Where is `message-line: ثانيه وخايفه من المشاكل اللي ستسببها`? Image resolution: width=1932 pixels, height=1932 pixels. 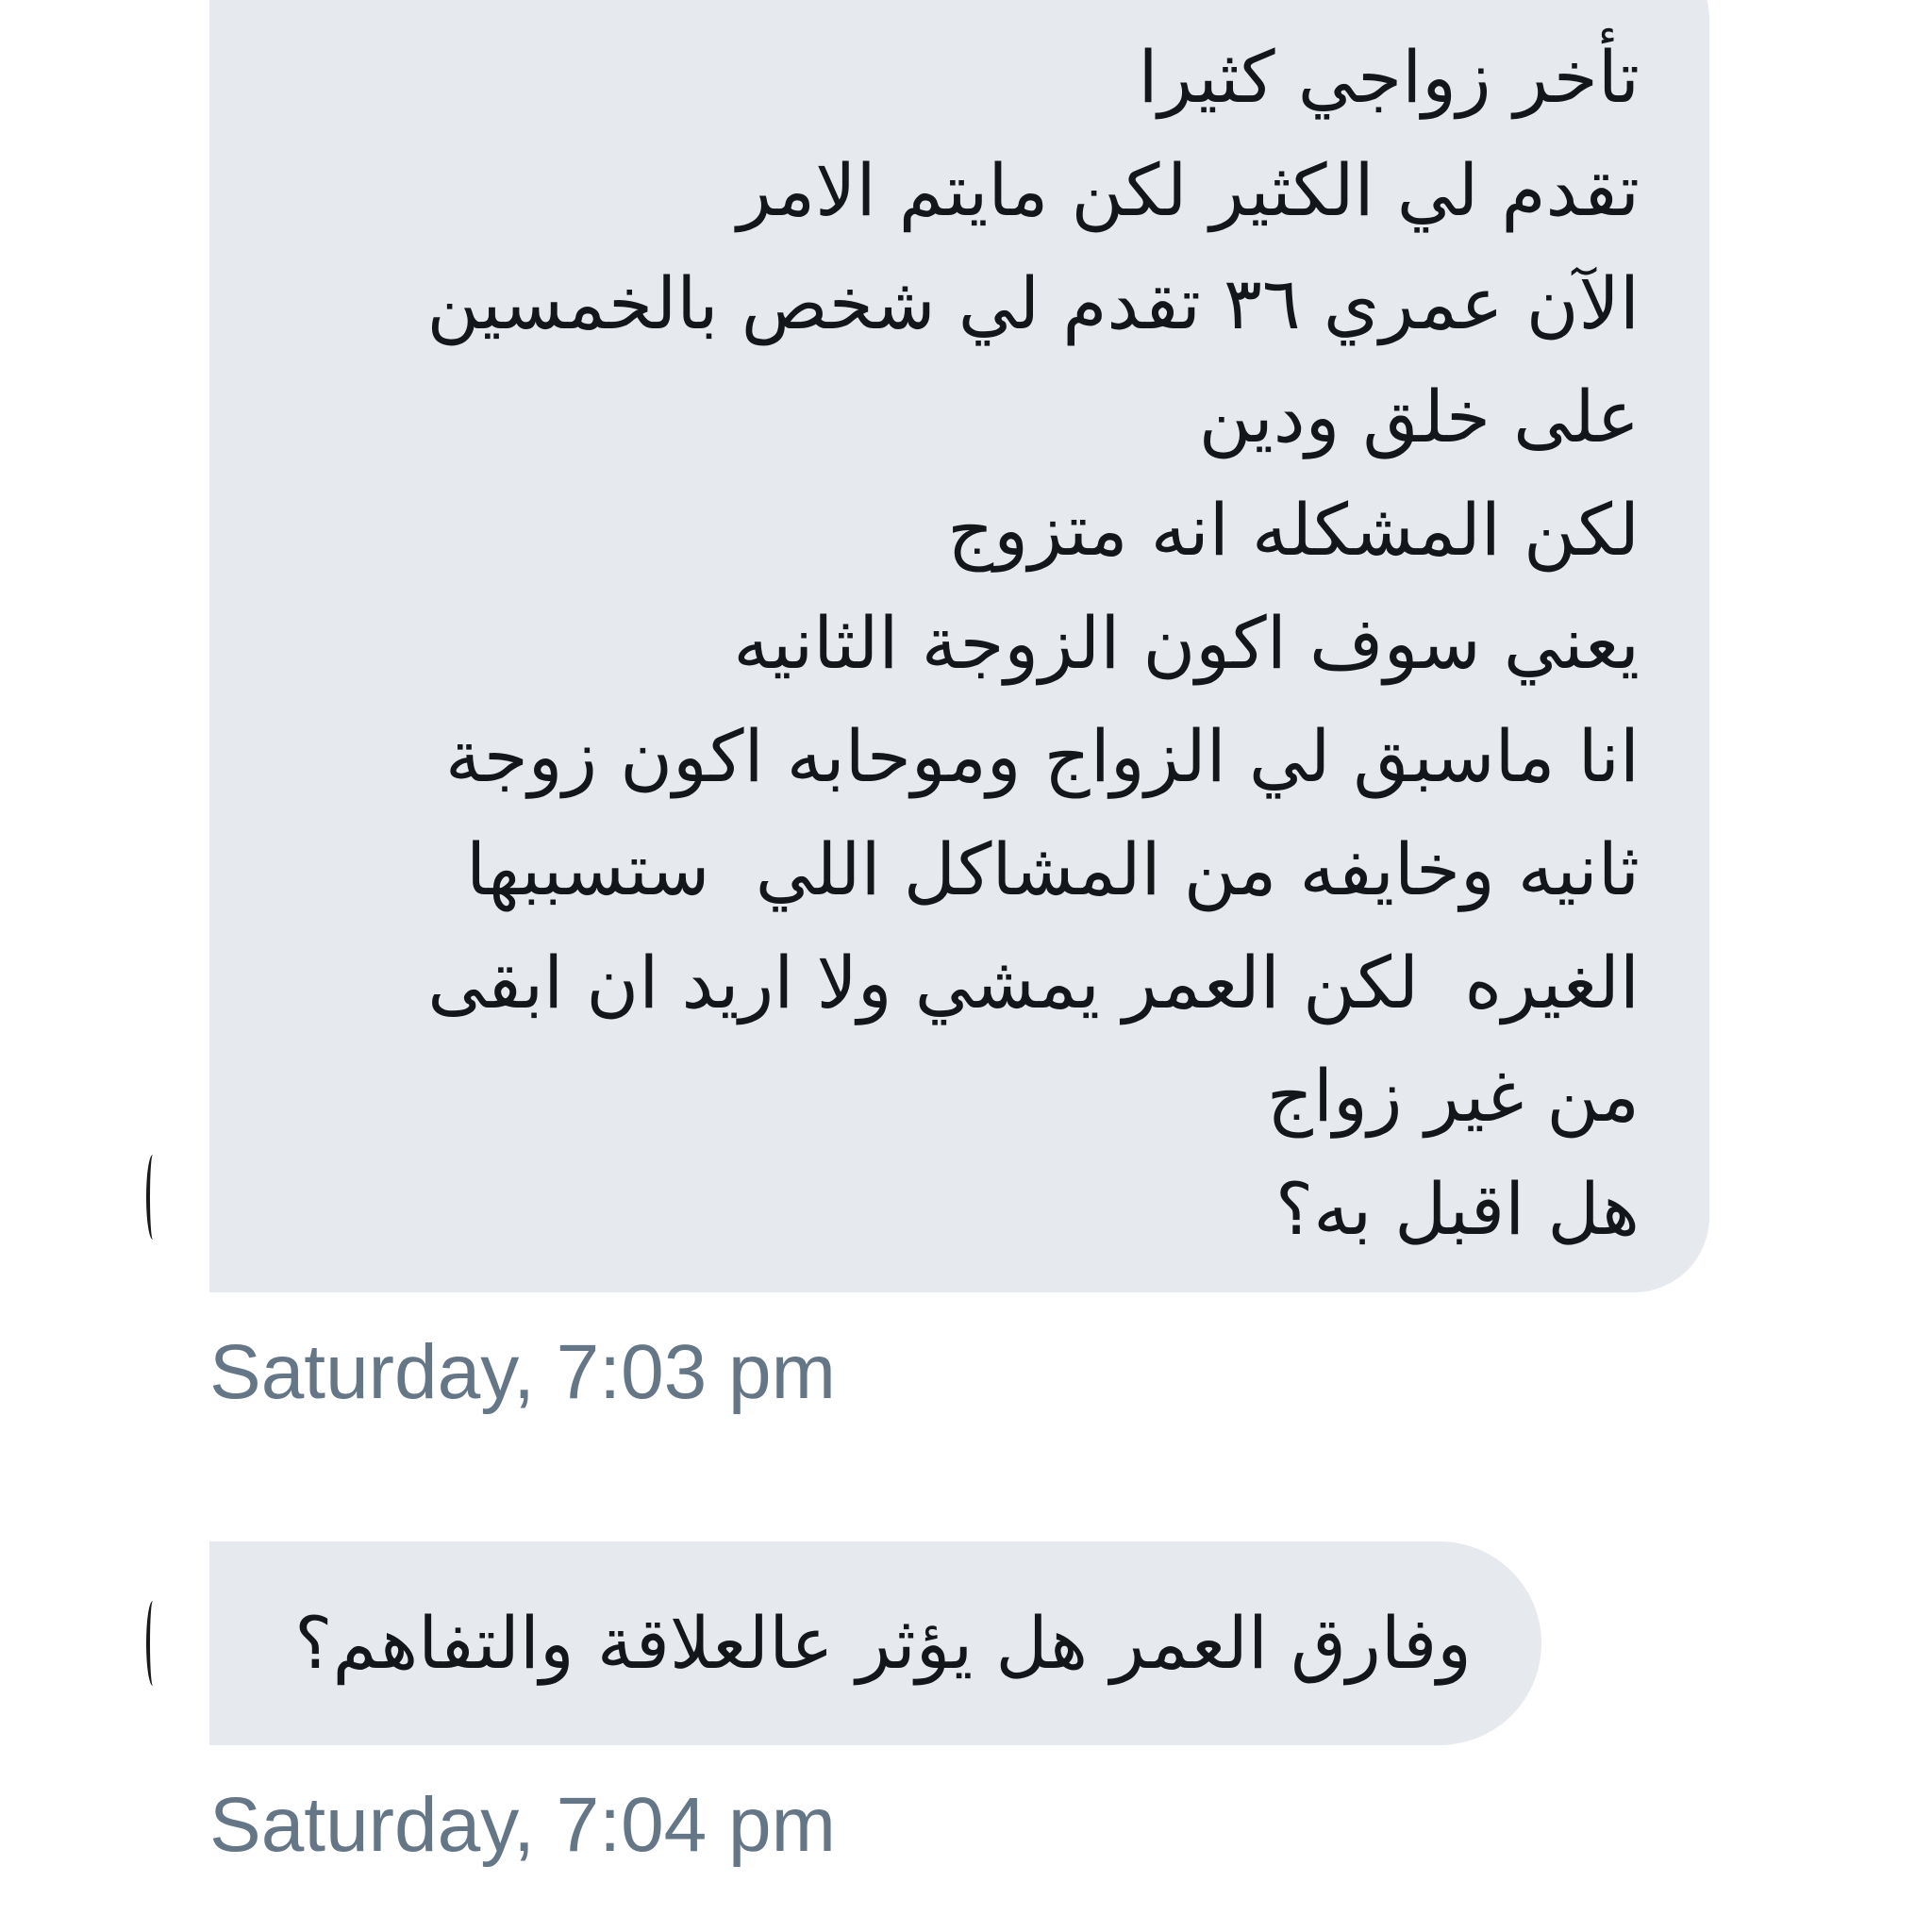 message-line: ثانيه وخايفه من المشاكل اللي ستسببها is located at coordinates (1053, 869).